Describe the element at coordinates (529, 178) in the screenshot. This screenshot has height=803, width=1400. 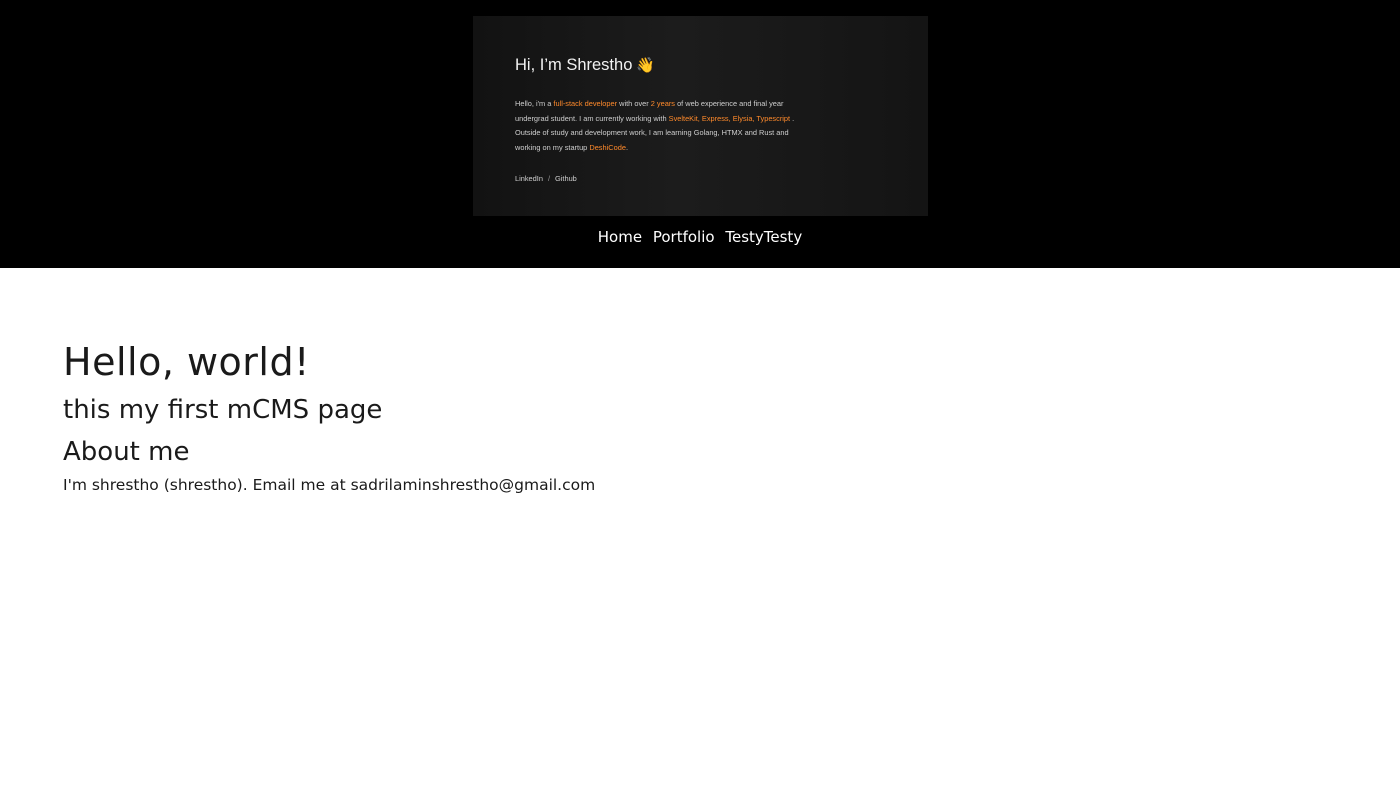
I see `banner-link-linkedin: LinkedIn` at that location.